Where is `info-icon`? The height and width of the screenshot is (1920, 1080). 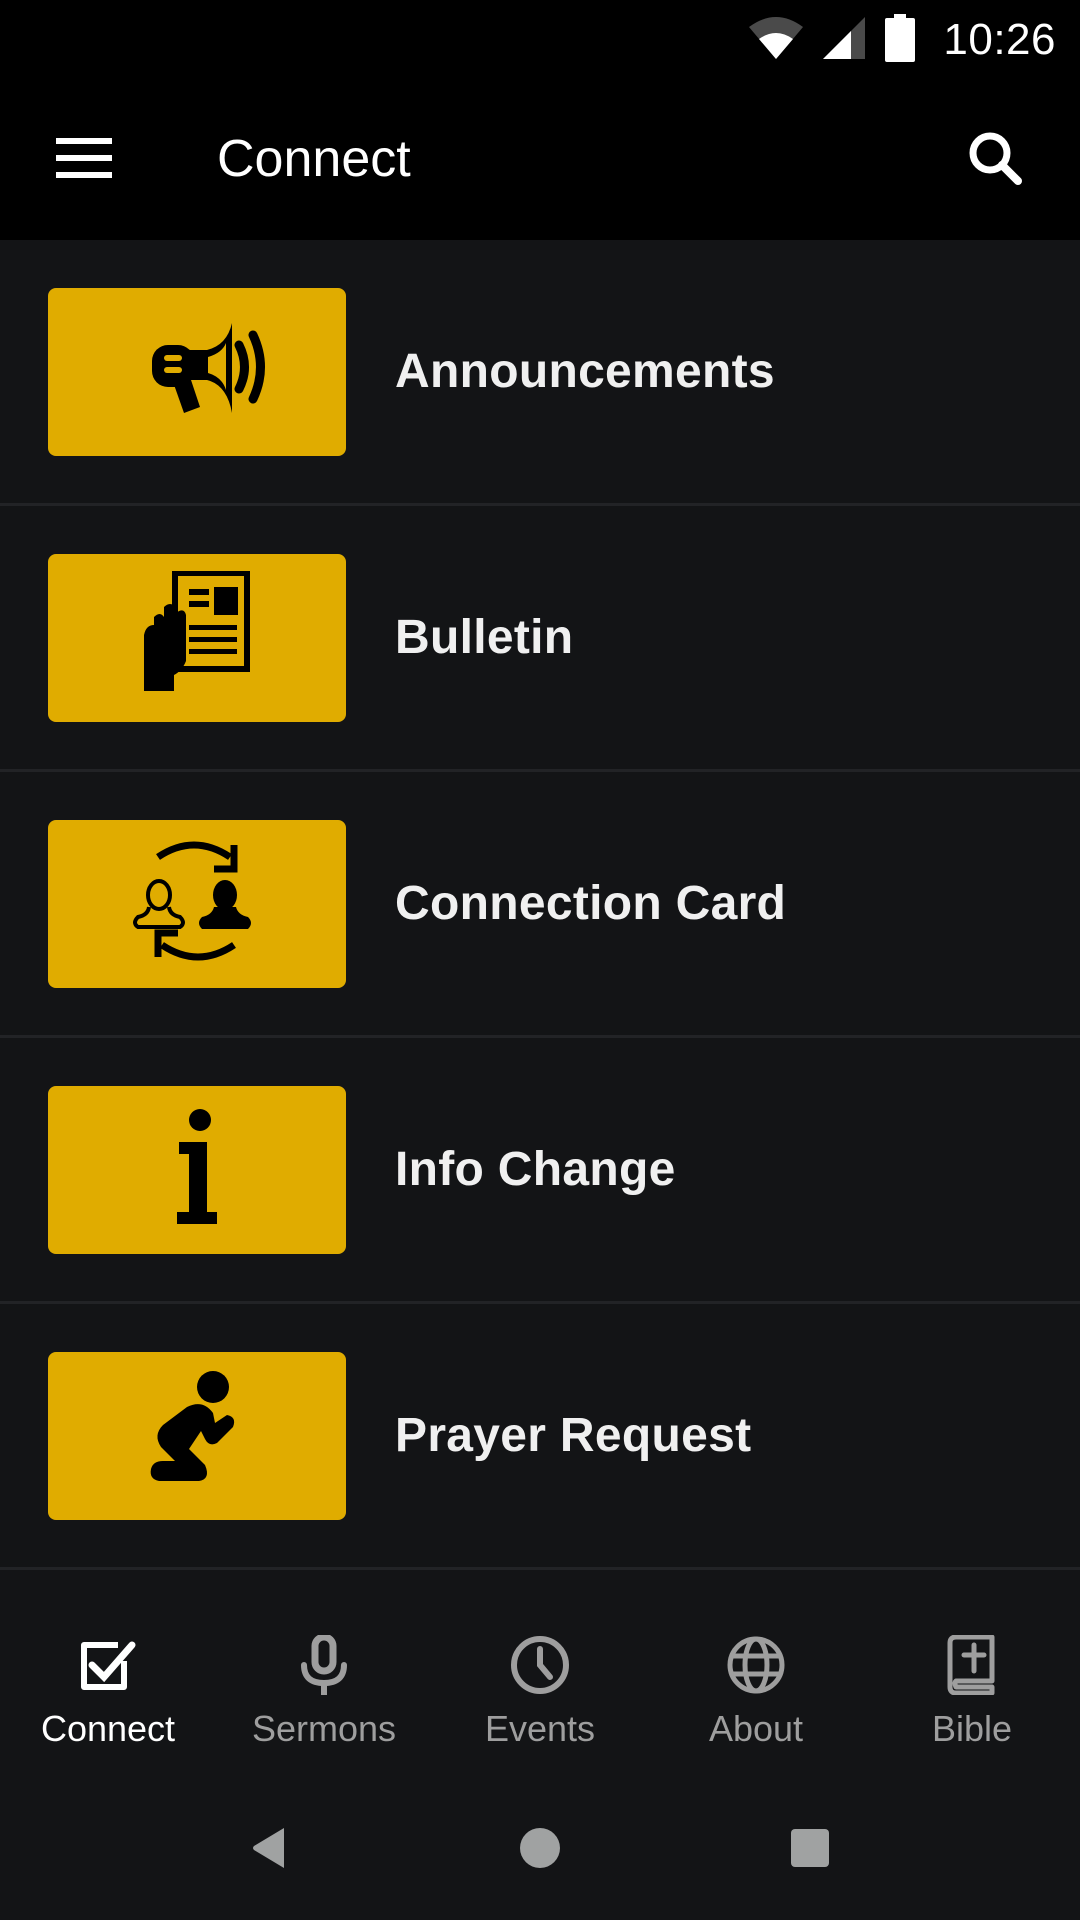 info-icon is located at coordinates (197, 1170).